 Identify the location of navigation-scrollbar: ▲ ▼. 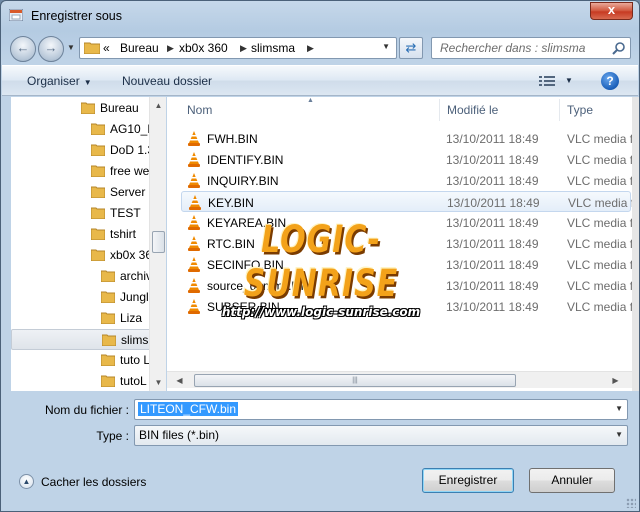
(157, 244).